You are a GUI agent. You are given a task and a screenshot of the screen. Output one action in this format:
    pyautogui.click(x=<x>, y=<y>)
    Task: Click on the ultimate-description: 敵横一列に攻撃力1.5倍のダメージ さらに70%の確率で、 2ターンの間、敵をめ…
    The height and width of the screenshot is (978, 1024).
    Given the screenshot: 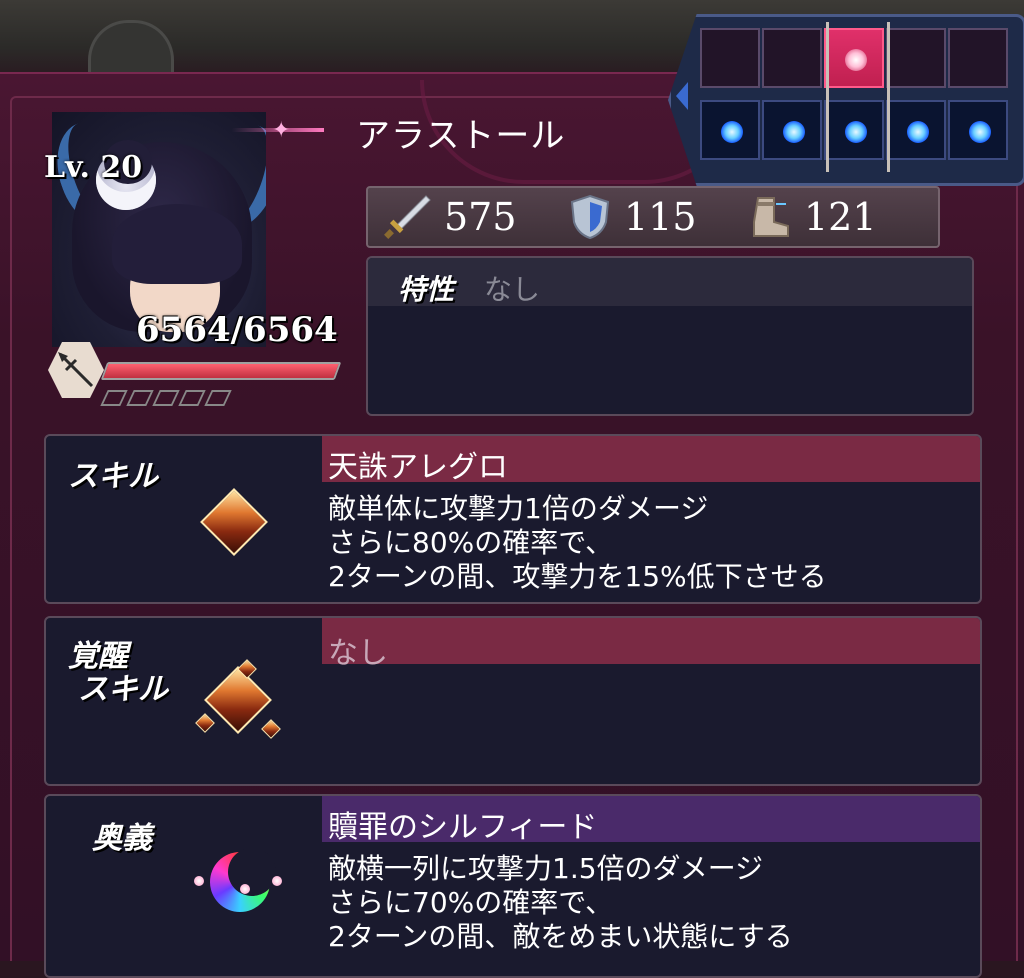 What is the action you would take?
    pyautogui.click(x=560, y=903)
    